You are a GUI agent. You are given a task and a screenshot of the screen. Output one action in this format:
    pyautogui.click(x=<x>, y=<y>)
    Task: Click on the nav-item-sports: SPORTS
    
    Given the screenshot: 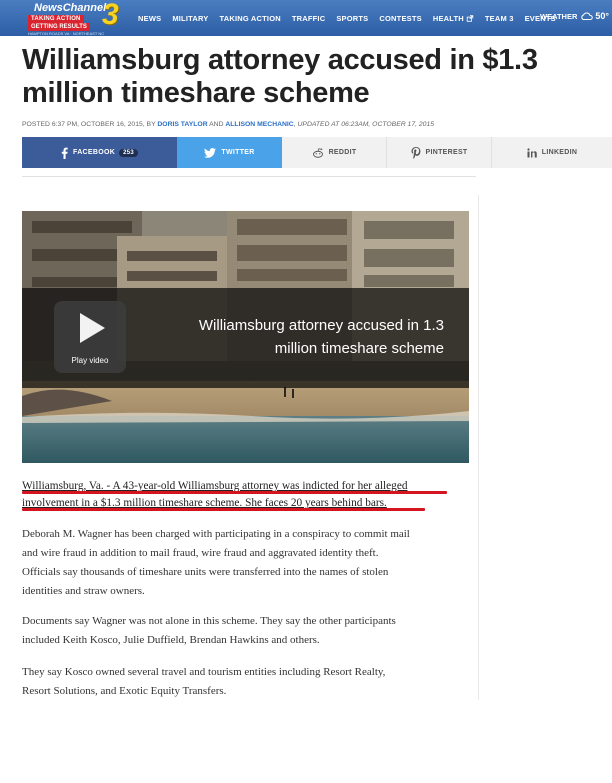 What is the action you would take?
    pyautogui.click(x=352, y=18)
    